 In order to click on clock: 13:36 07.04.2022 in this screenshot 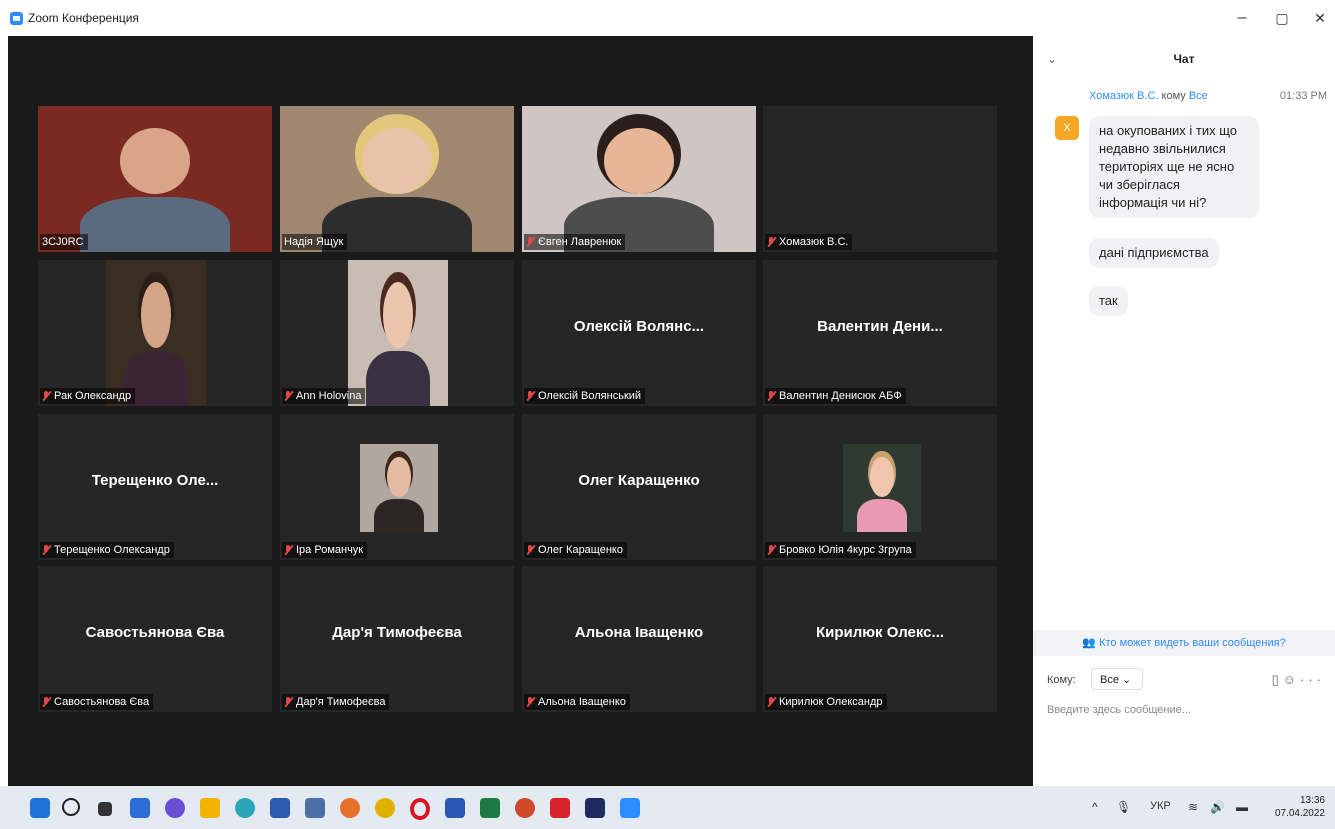, I will do `click(1300, 807)`.